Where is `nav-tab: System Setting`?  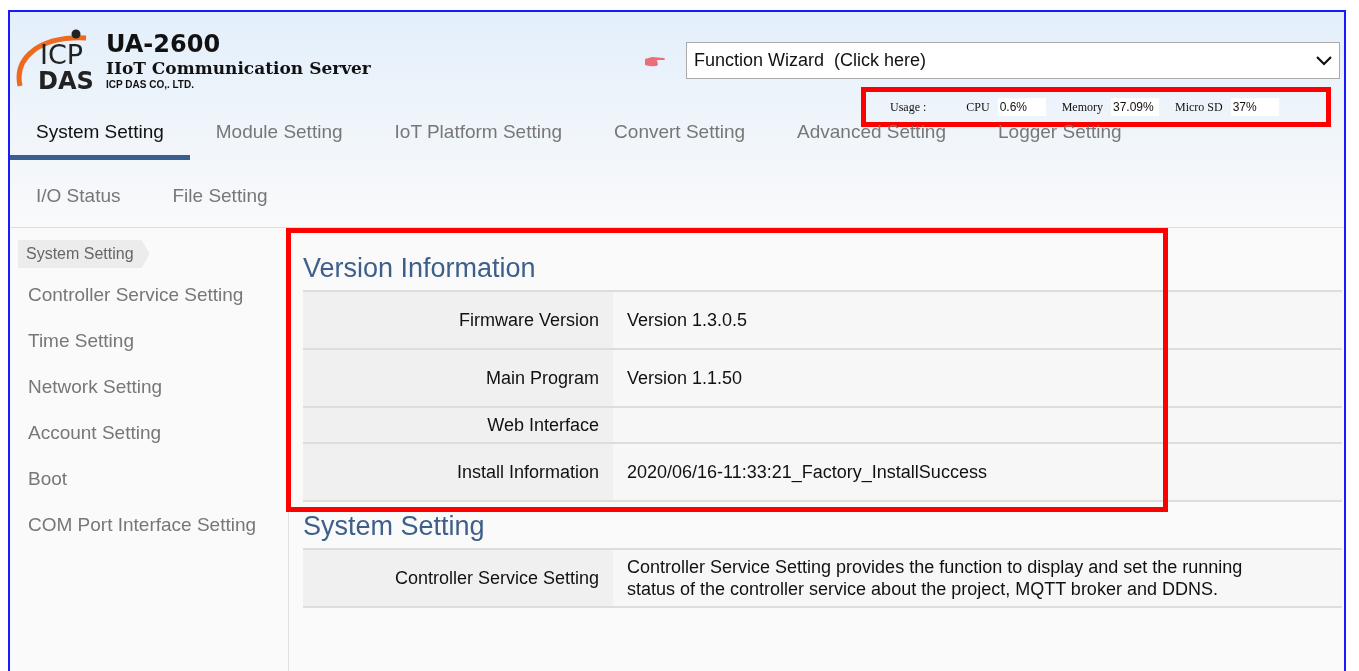 nav-tab: System Setting is located at coordinates (100, 136).